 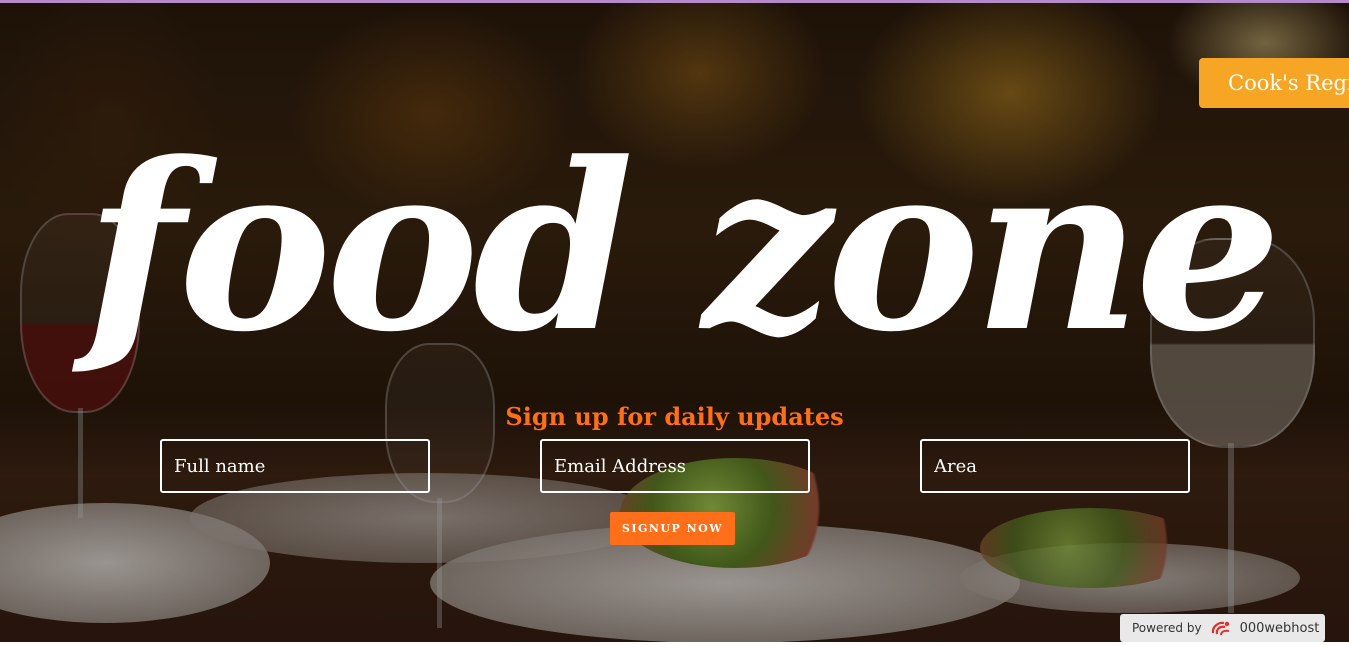 I want to click on cook-register-button: Cook's Regis, so click(x=1274, y=83).